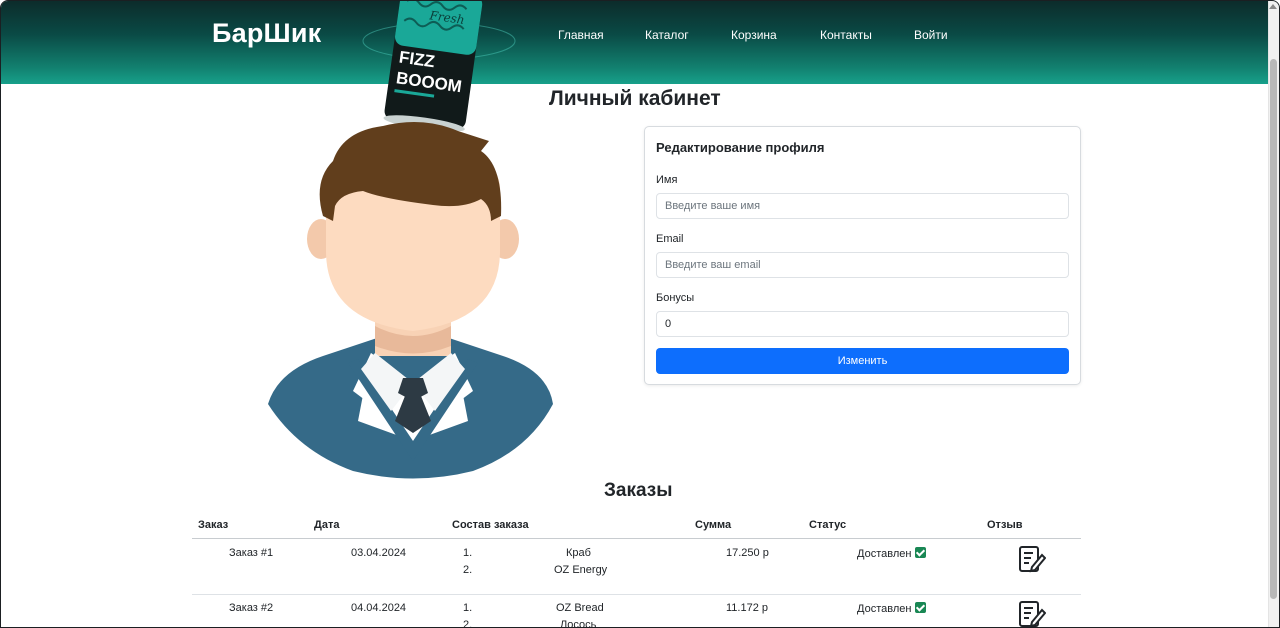 The image size is (1280, 628). I want to click on order-sum: 11.172 р, so click(747, 608).